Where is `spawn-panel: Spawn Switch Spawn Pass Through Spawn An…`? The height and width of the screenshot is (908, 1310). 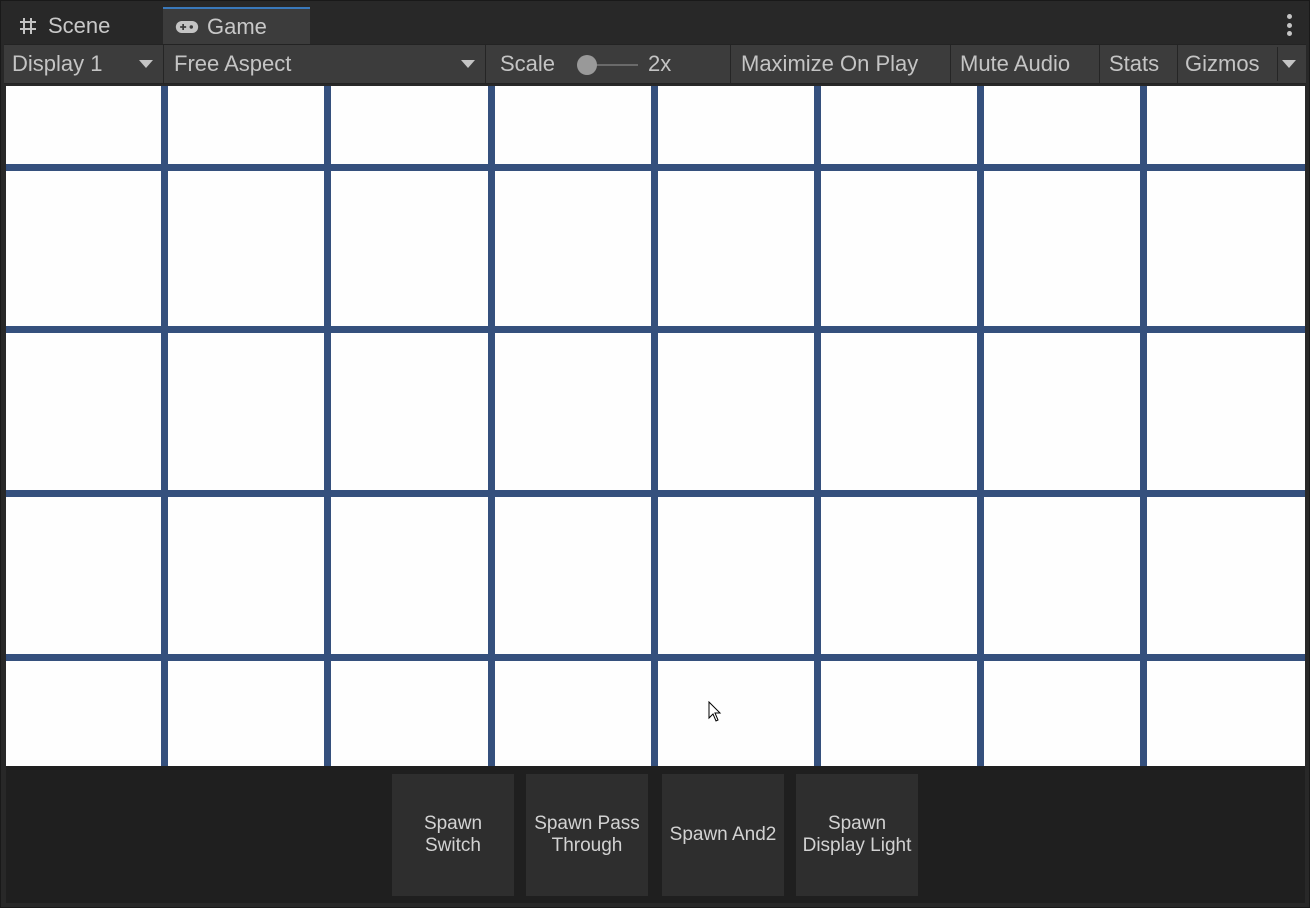
spawn-panel: Spawn Switch Spawn Pass Through Spawn An… is located at coordinates (655, 834).